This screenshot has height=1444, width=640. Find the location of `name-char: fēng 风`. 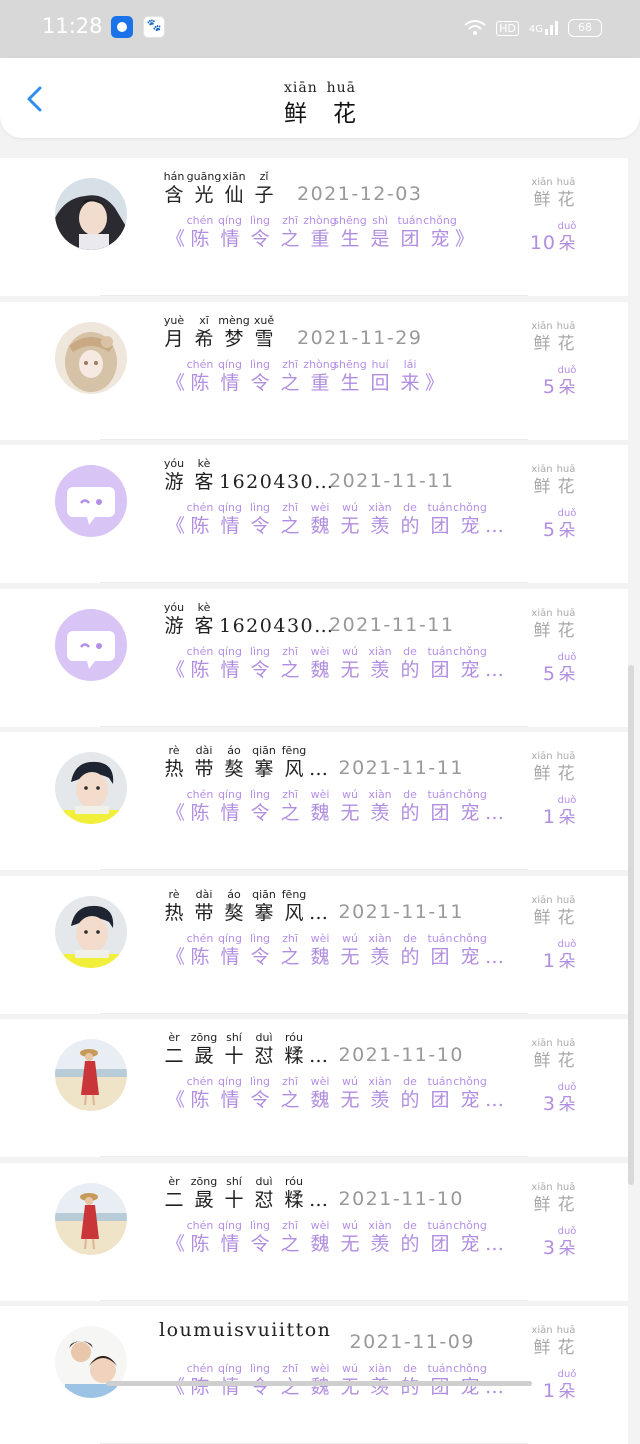

name-char: fēng 风 is located at coordinates (294, 762).